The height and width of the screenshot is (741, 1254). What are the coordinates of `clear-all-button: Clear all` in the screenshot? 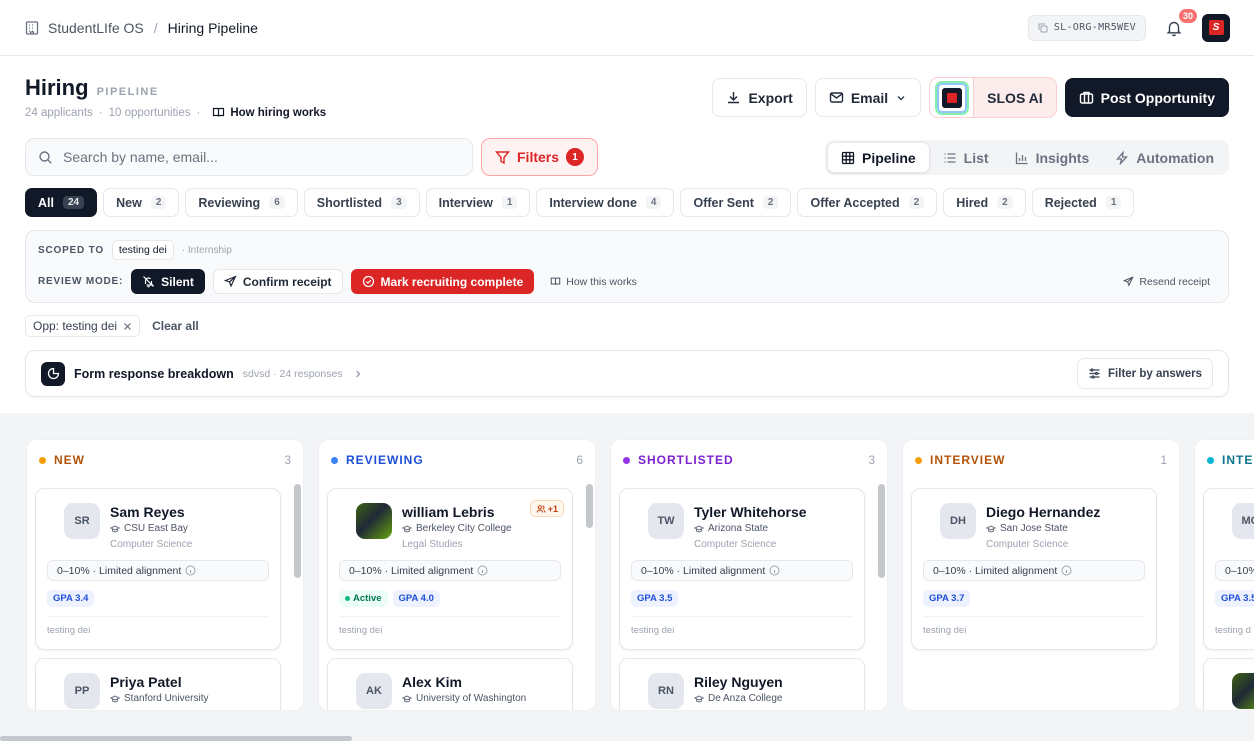 It's located at (175, 326).